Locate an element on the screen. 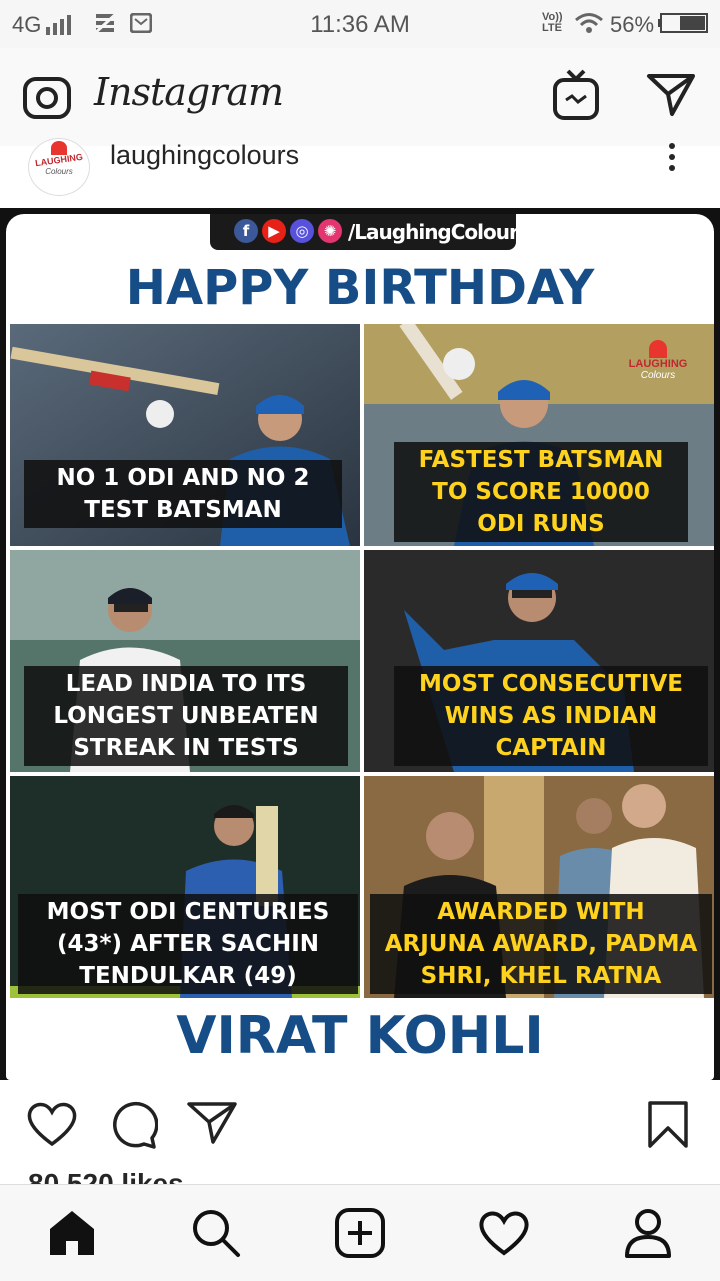  caption-line: LONGEST UNBEATEN is located at coordinates (186, 716).